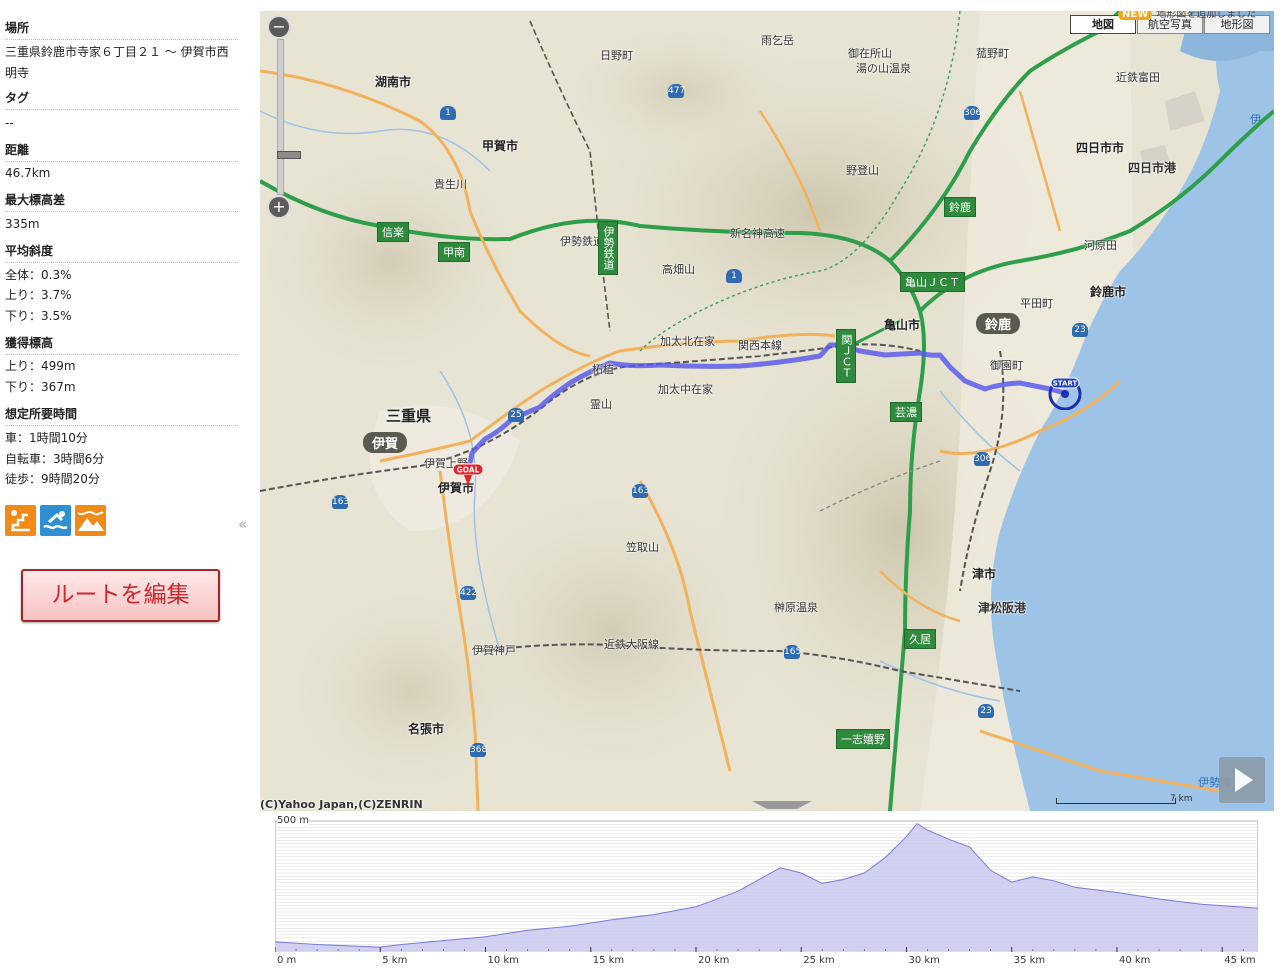  Describe the element at coordinates (121, 202) in the screenshot. I see `max-elev-diff-heading: 最大標高差` at that location.